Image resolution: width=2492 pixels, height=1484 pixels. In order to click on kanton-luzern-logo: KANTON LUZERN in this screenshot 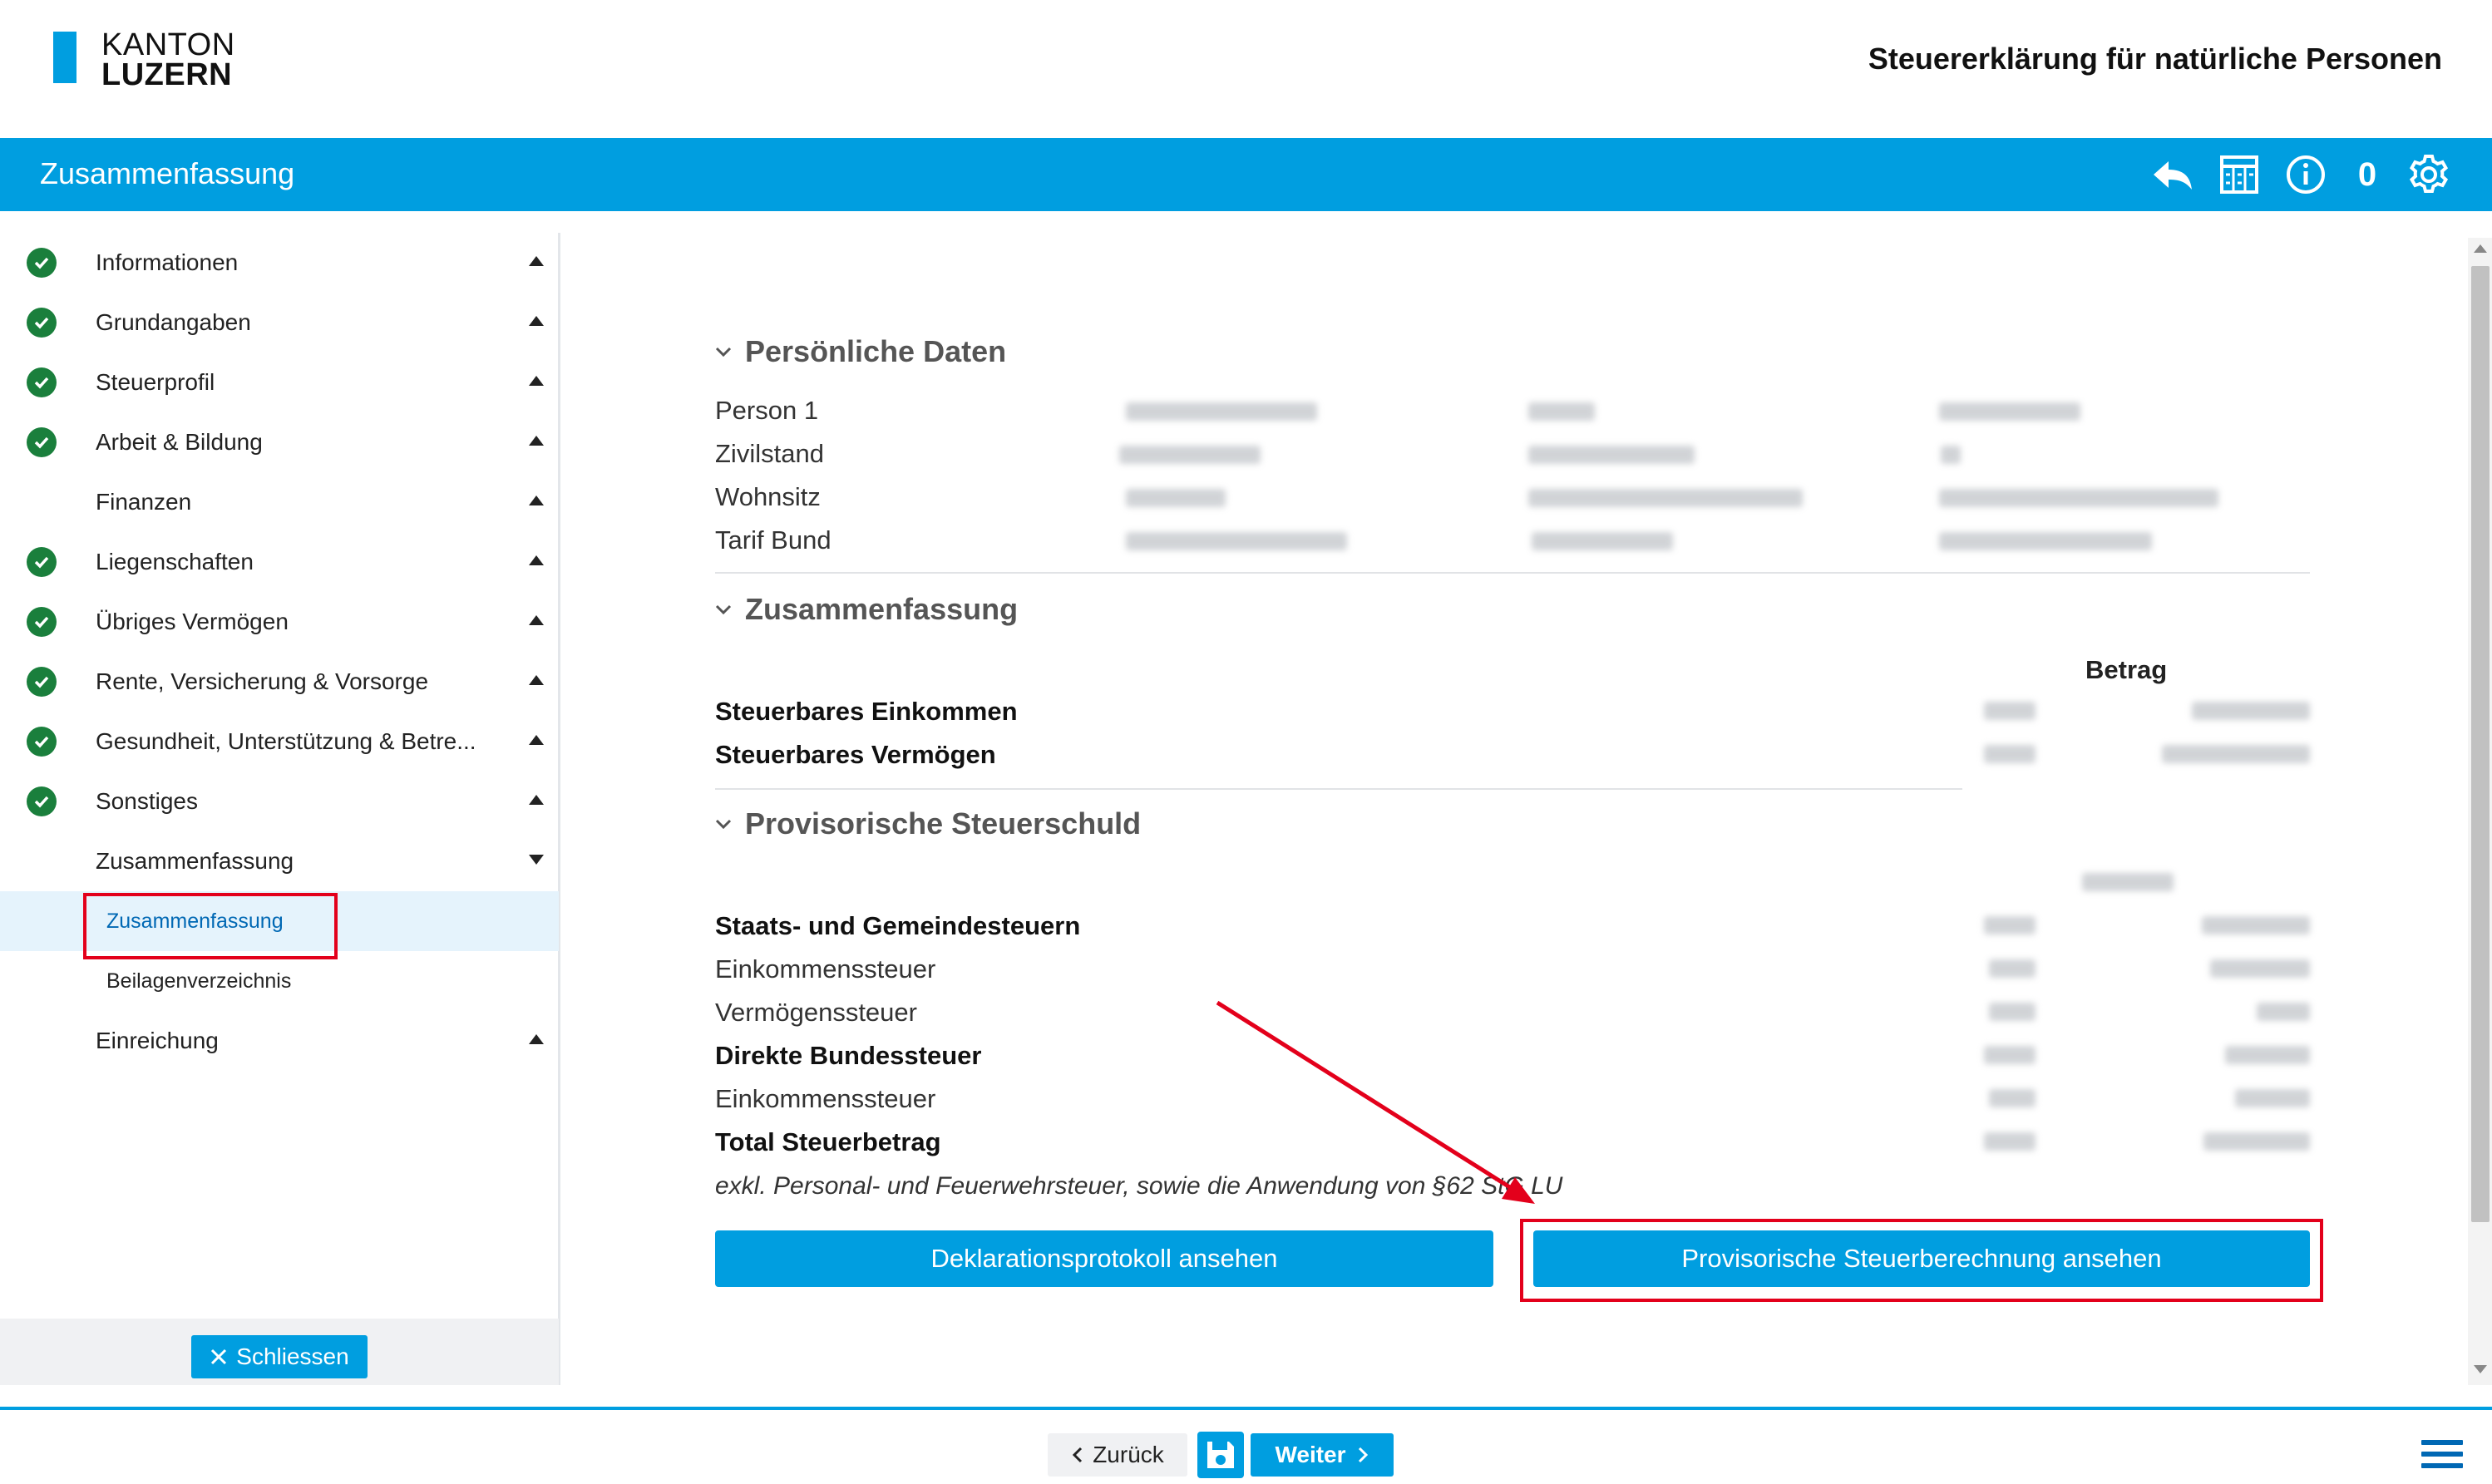, I will do `click(153, 60)`.